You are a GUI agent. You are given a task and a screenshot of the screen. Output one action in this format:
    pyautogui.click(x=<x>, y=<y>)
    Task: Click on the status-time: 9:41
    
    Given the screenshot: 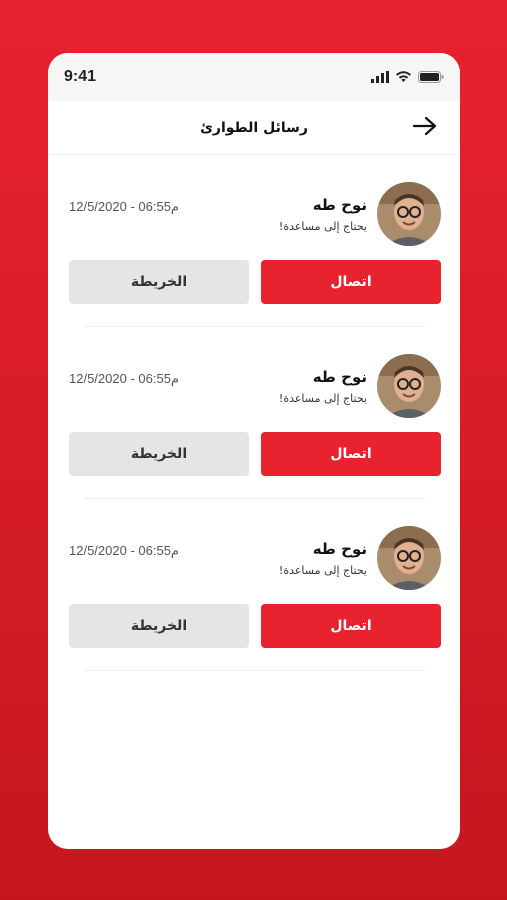 What is the action you would take?
    pyautogui.click(x=80, y=76)
    